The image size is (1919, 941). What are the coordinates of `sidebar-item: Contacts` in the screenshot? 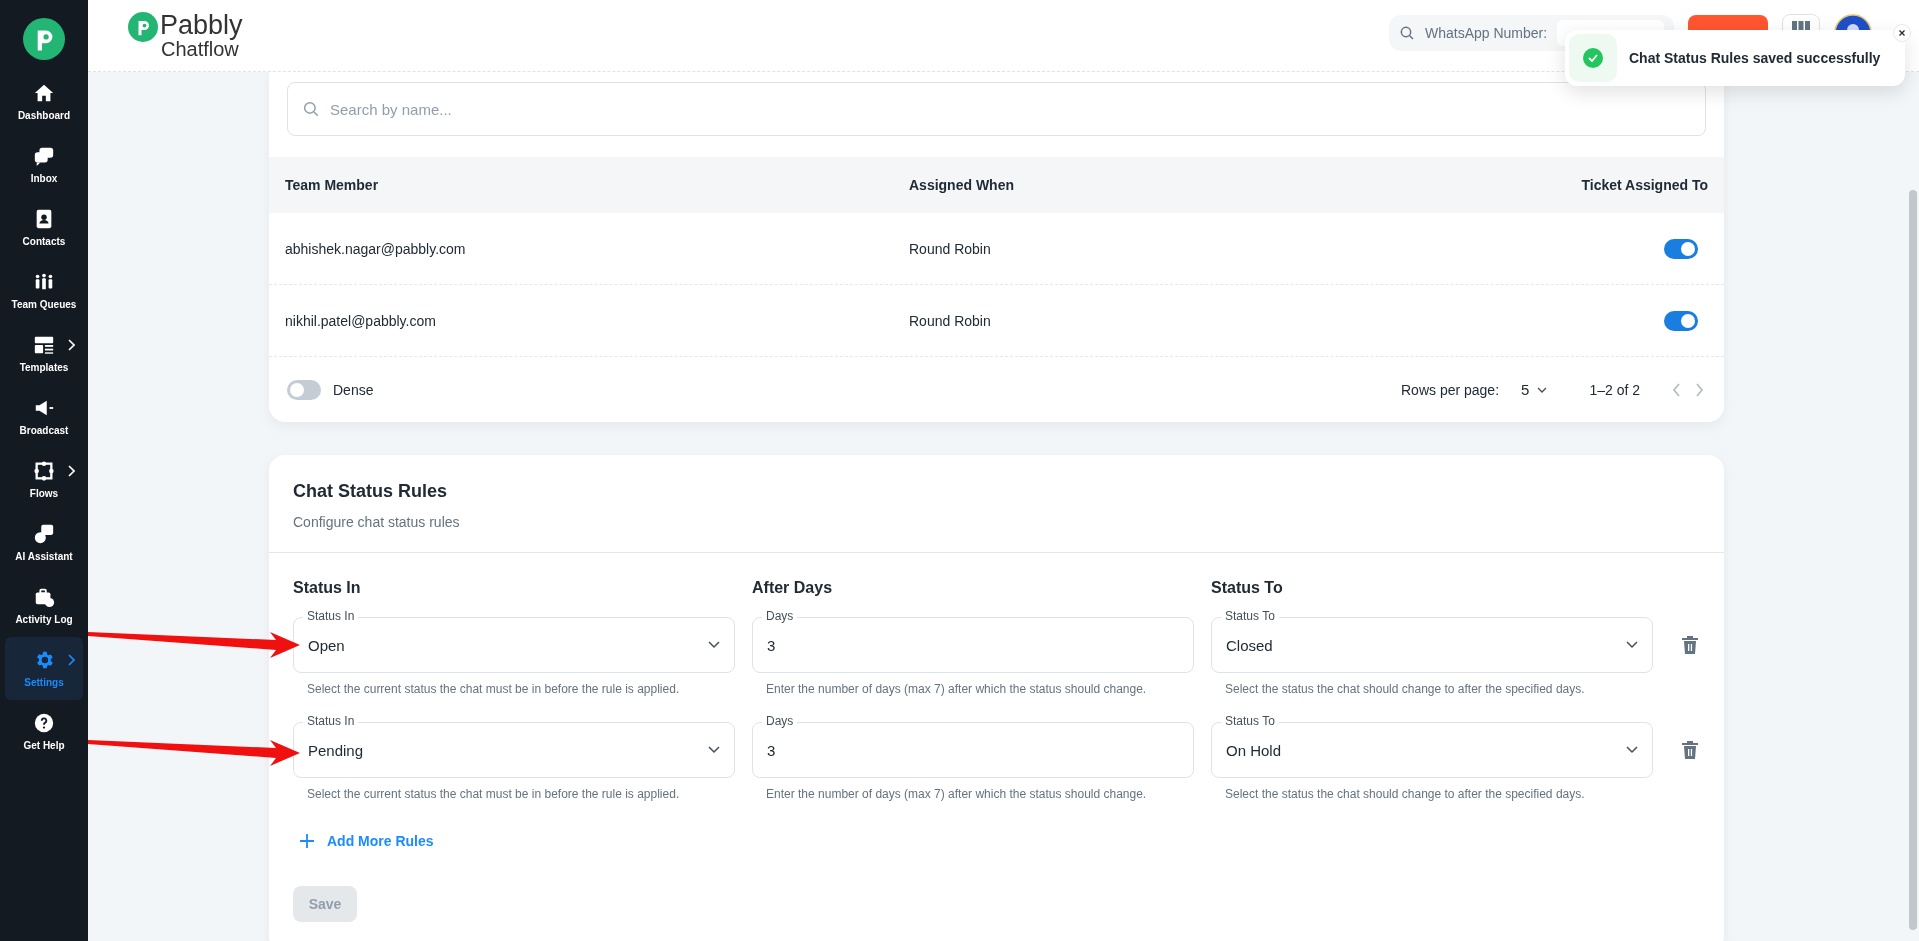 It's located at (44, 227).